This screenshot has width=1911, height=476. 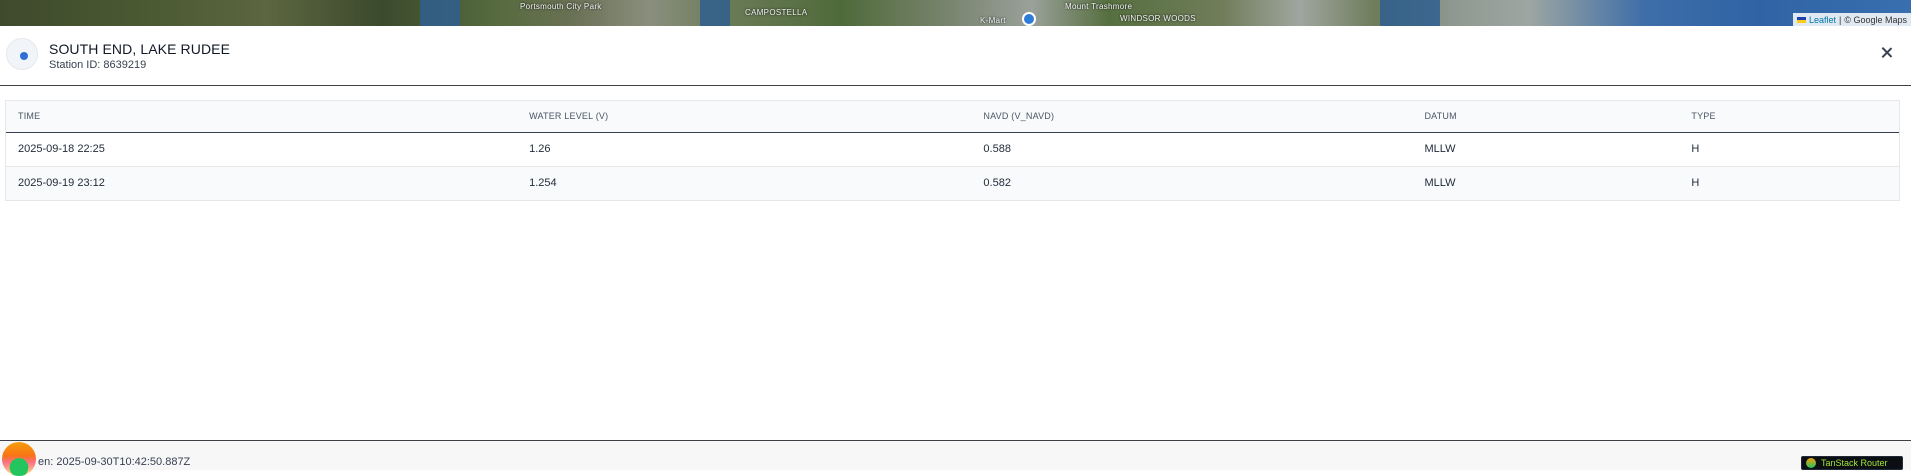 I want to click on tanstack-router-devtools-button: TanStack Router, so click(x=1852, y=463).